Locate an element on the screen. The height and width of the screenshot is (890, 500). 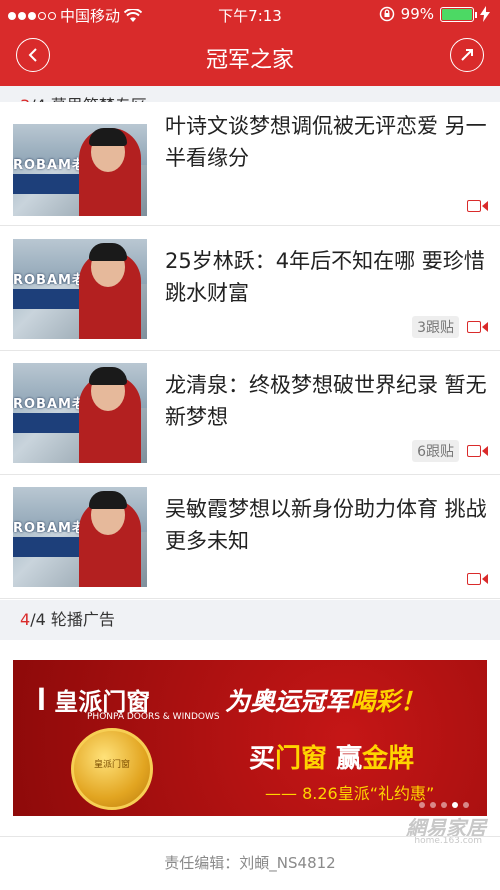
divider is located at coordinates (250, 836).